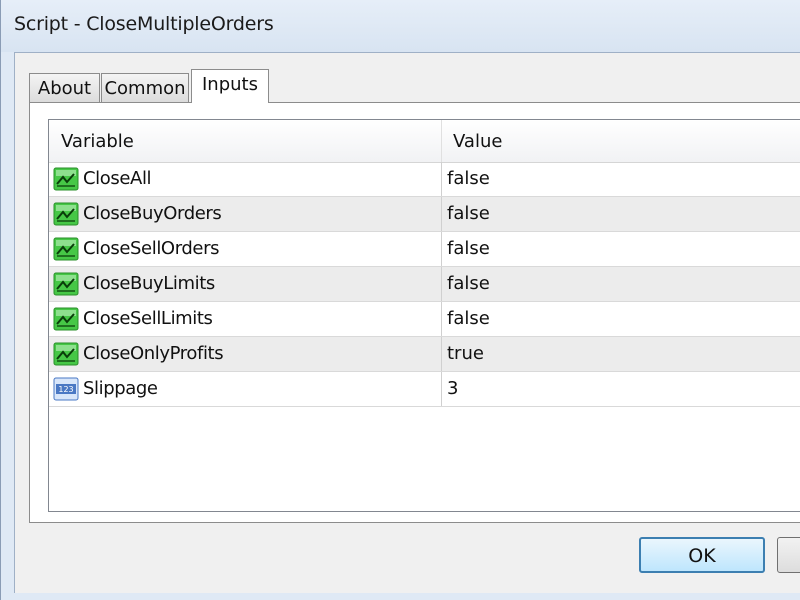  Describe the element at coordinates (477, 141) in the screenshot. I see `column-header-value: Value` at that location.